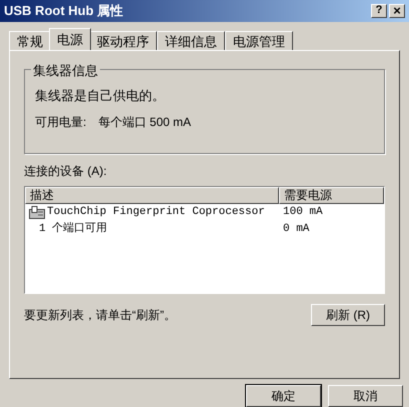  I want to click on dialog-button: 确定, so click(283, 396).